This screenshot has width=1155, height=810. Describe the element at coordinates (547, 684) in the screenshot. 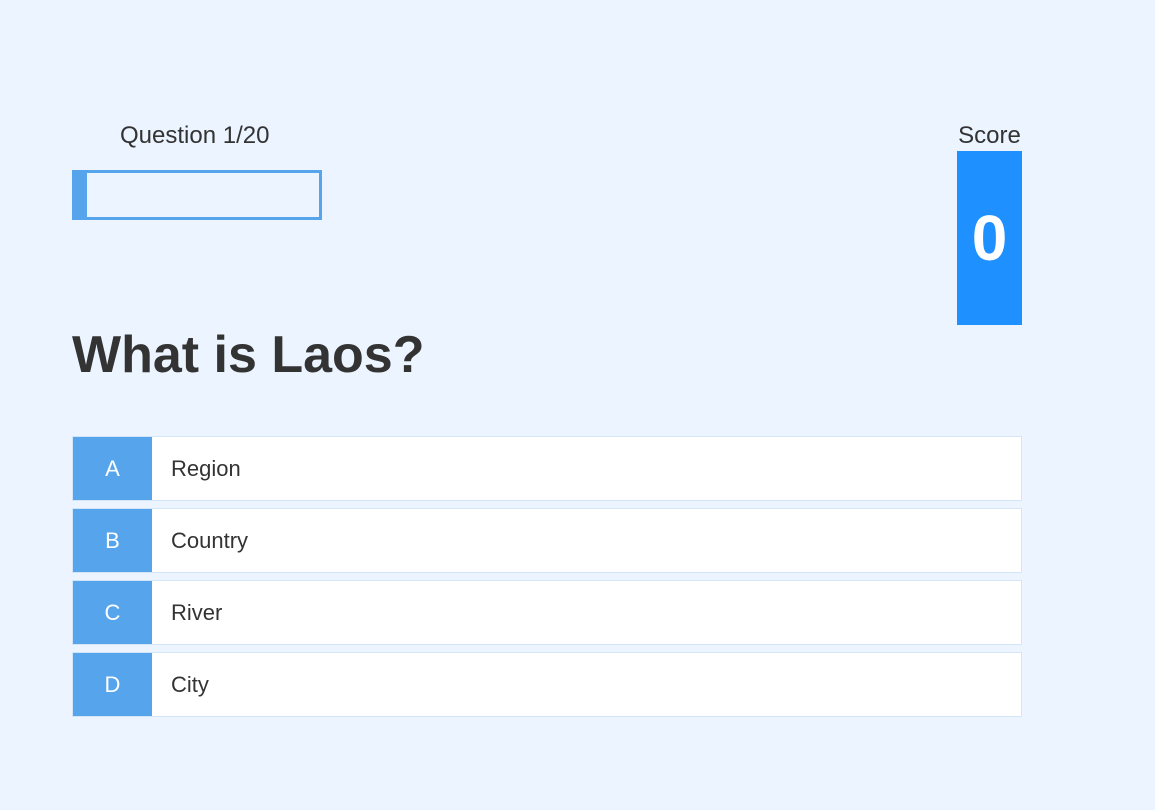

I see `choice-d: D City` at that location.